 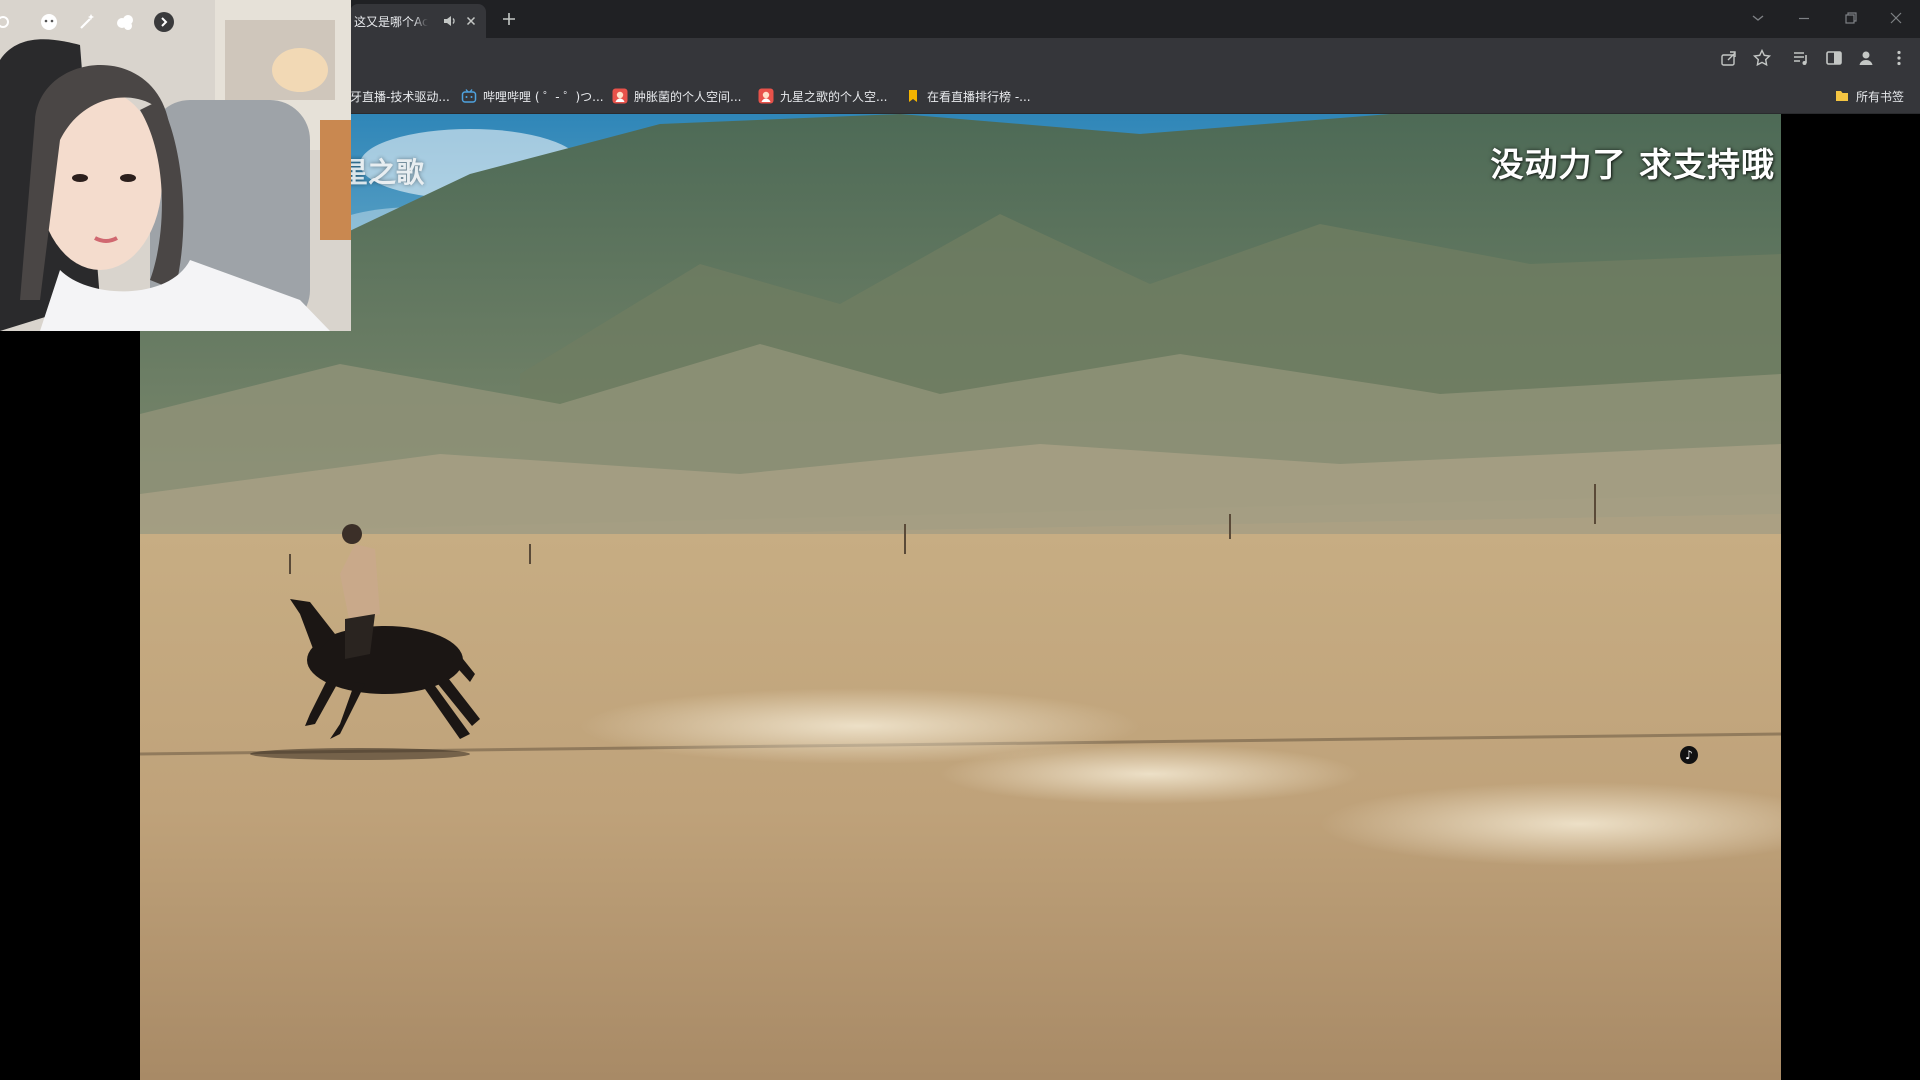 I want to click on video-overlay-caption: 没动力了 求支持哦, so click(x=1632, y=164).